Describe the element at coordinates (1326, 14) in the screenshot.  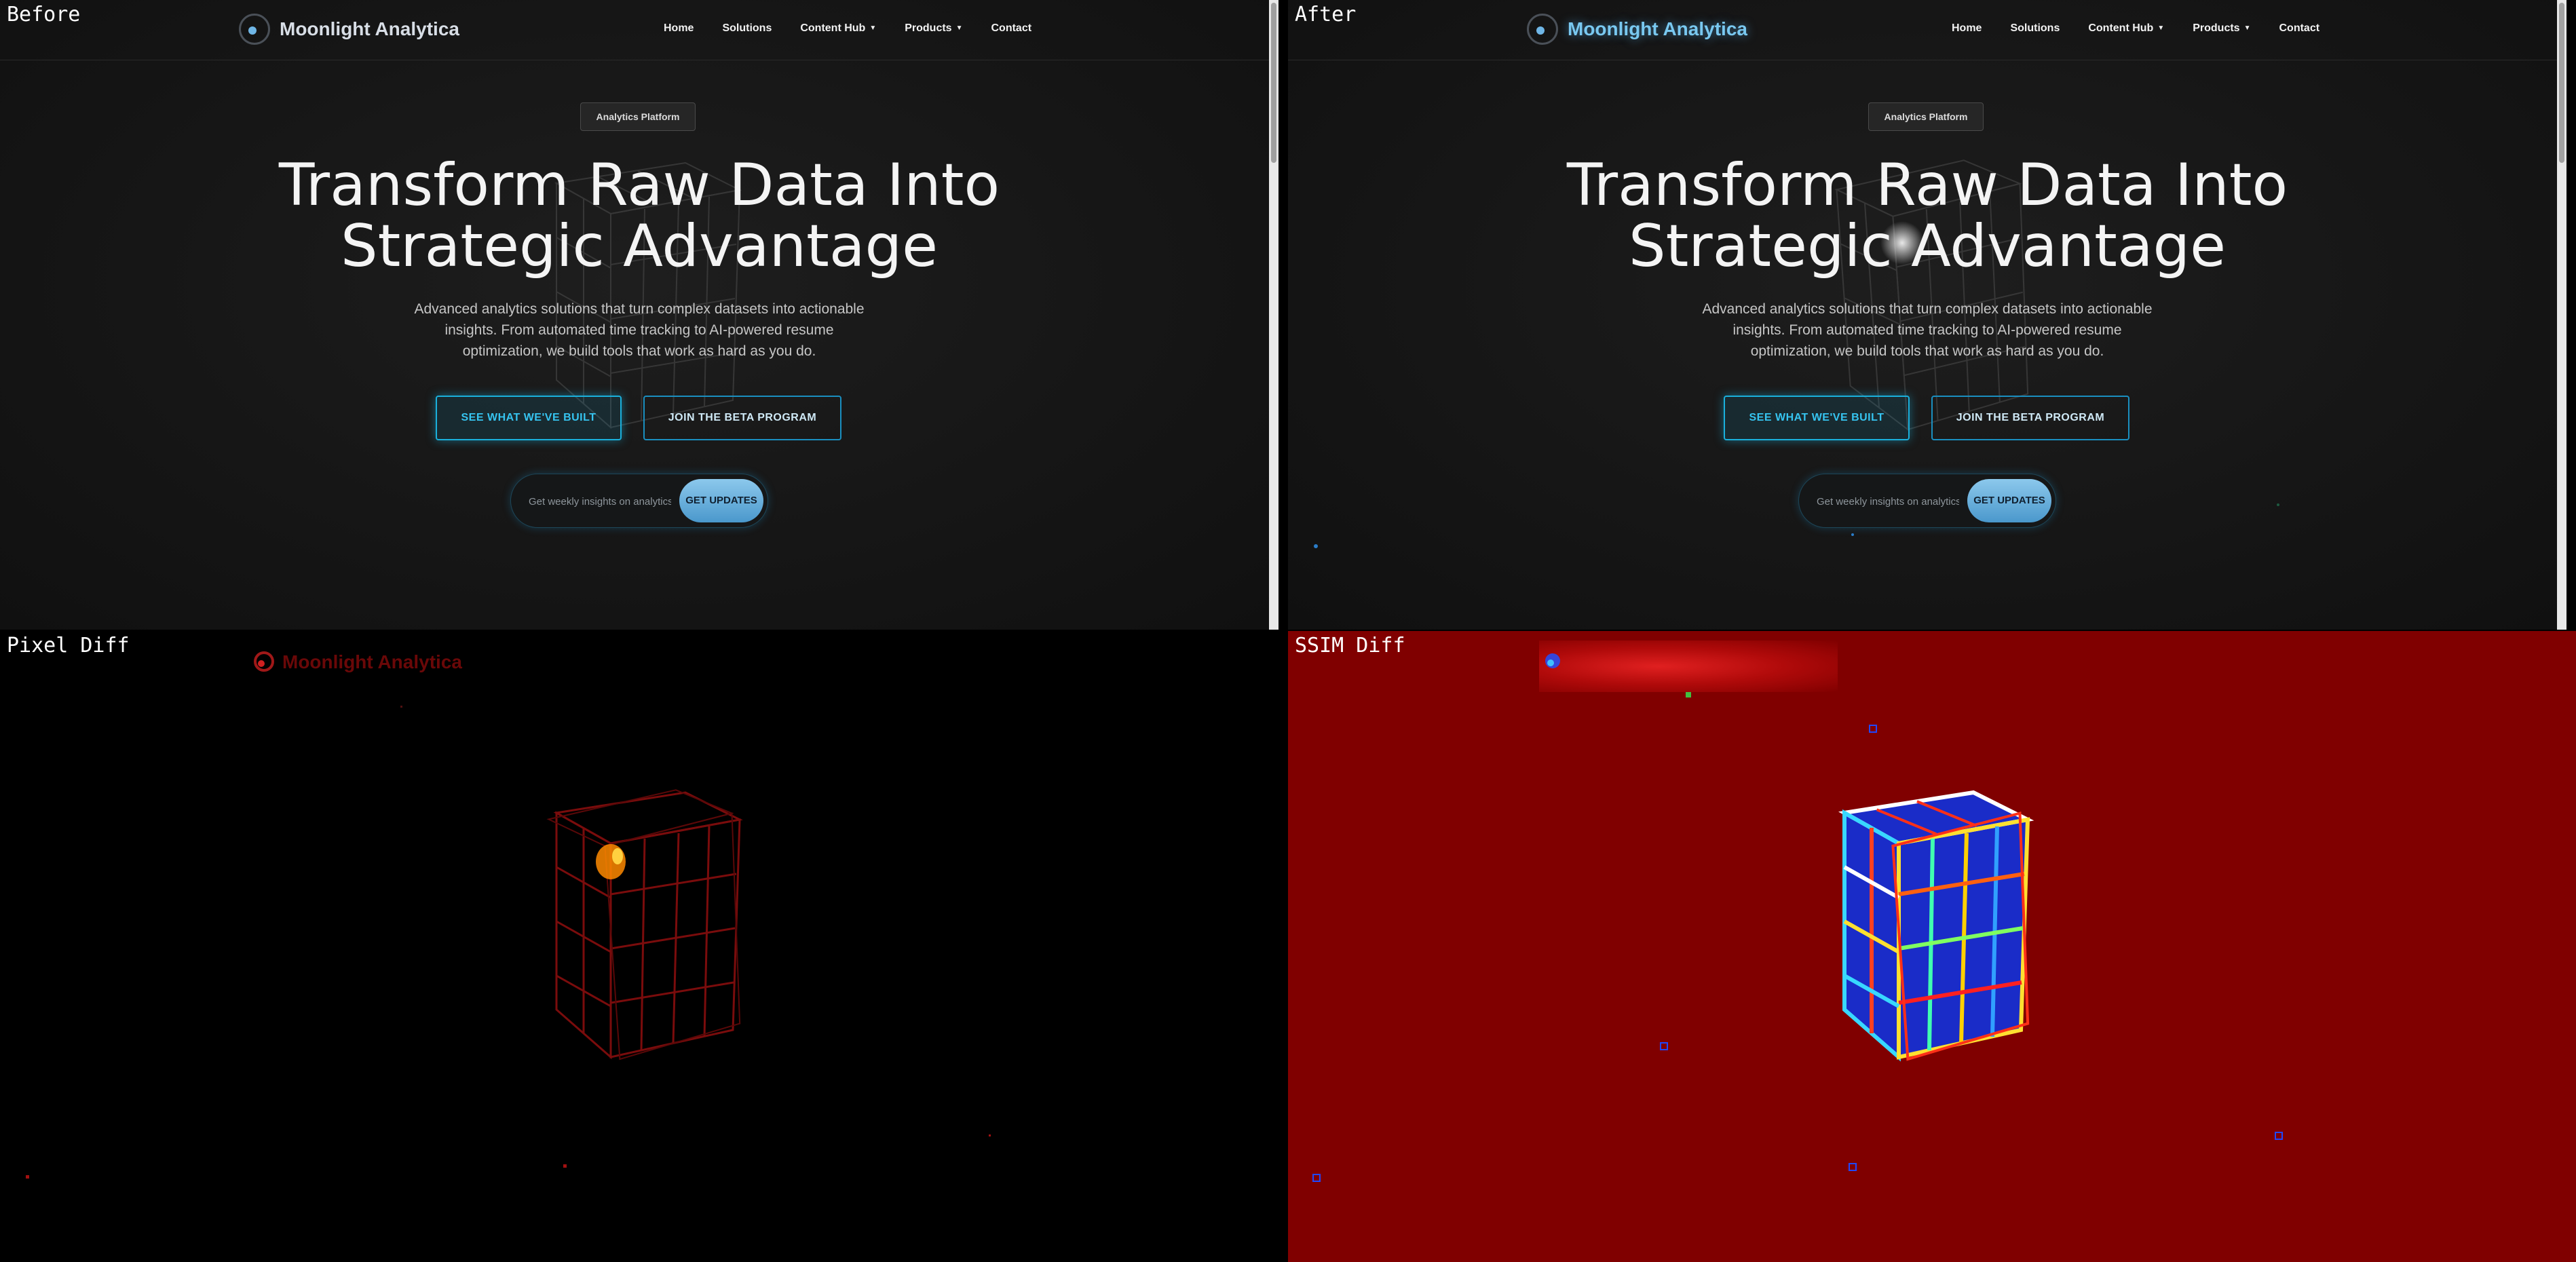
I see `after-label: After` at that location.